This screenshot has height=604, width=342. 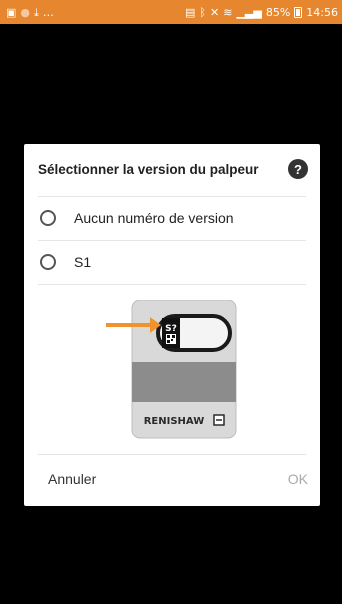 I want to click on battery-icon, so click(x=298, y=12).